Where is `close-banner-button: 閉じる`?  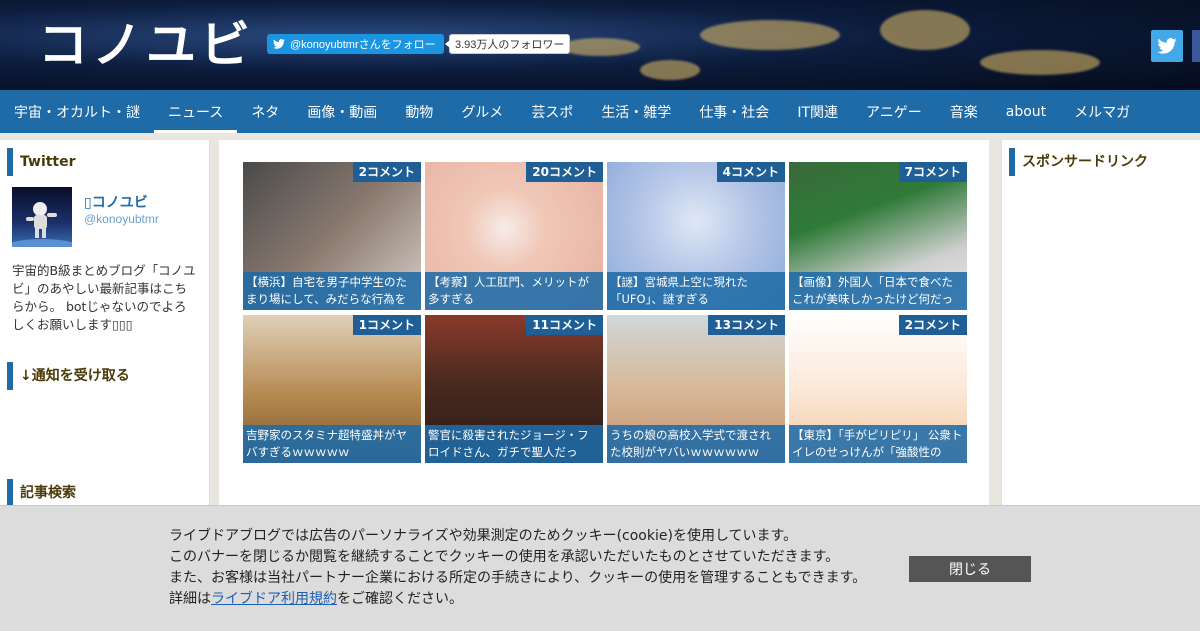 close-banner-button: 閉じる is located at coordinates (970, 569).